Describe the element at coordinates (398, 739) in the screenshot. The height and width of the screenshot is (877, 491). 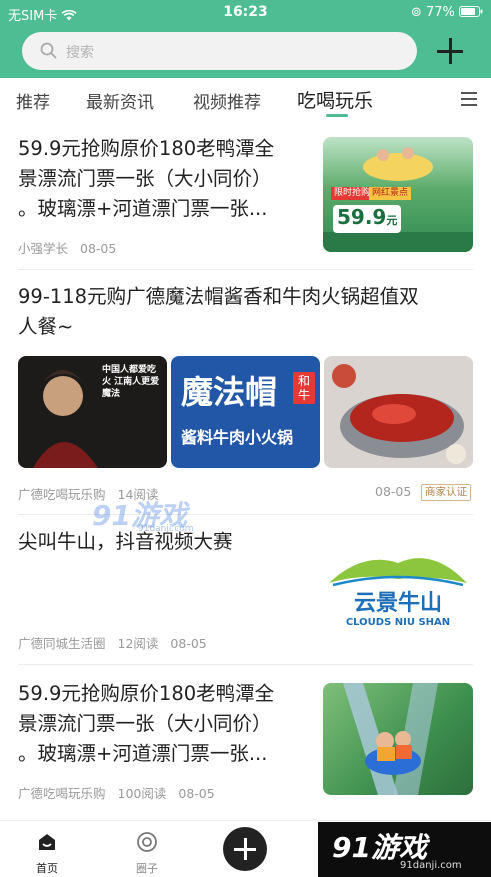
I see `article-thumbnail` at that location.